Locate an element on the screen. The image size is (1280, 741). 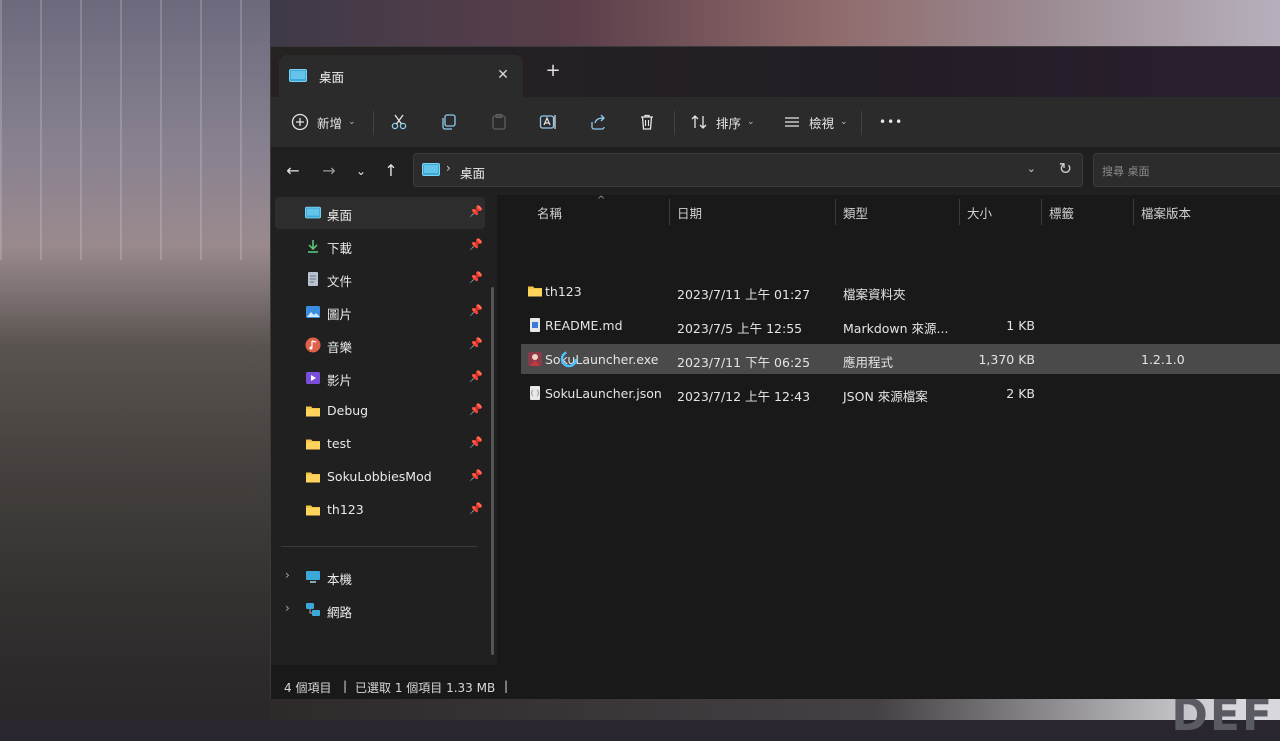
up-arrow-icon: ↑ is located at coordinates (391, 171).